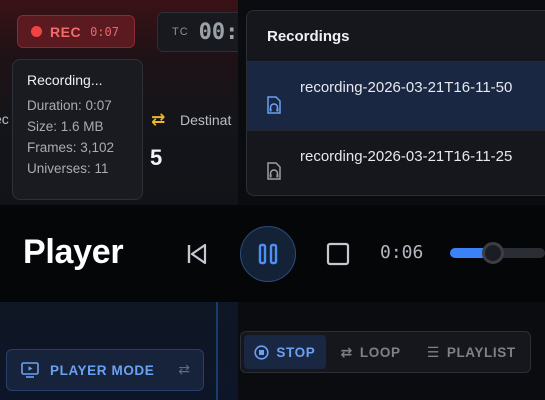  I want to click on stop-icon, so click(338, 254).